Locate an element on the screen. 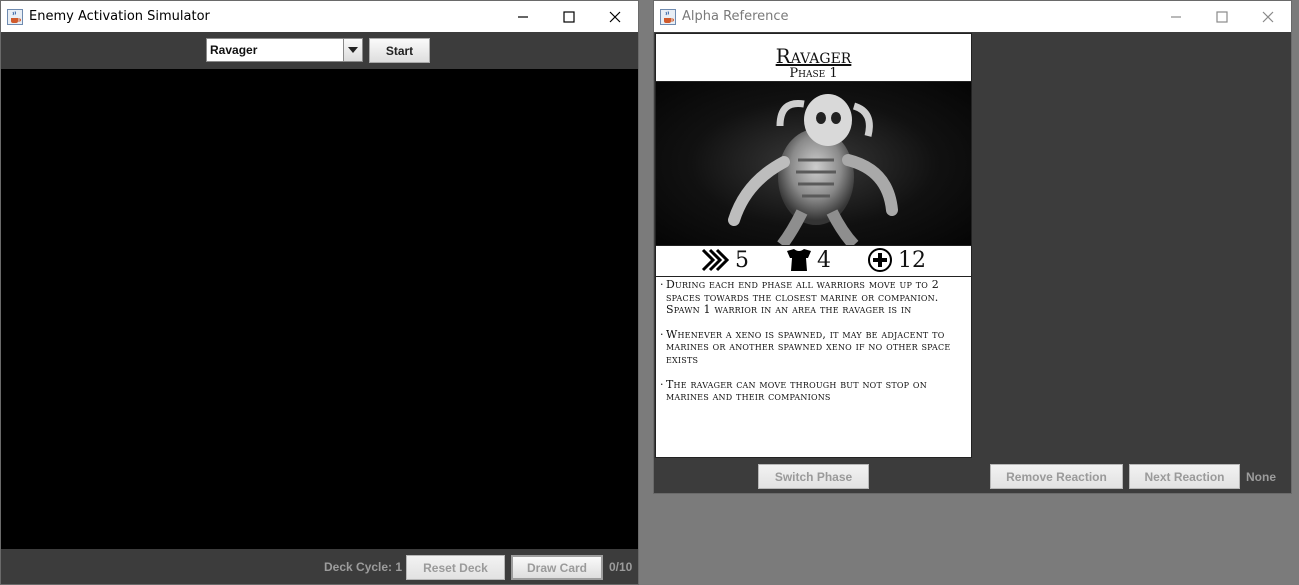 Image resolution: width=1299 pixels, height=585 pixels. reference-titlebar: Alpha Reference is located at coordinates (972, 16).